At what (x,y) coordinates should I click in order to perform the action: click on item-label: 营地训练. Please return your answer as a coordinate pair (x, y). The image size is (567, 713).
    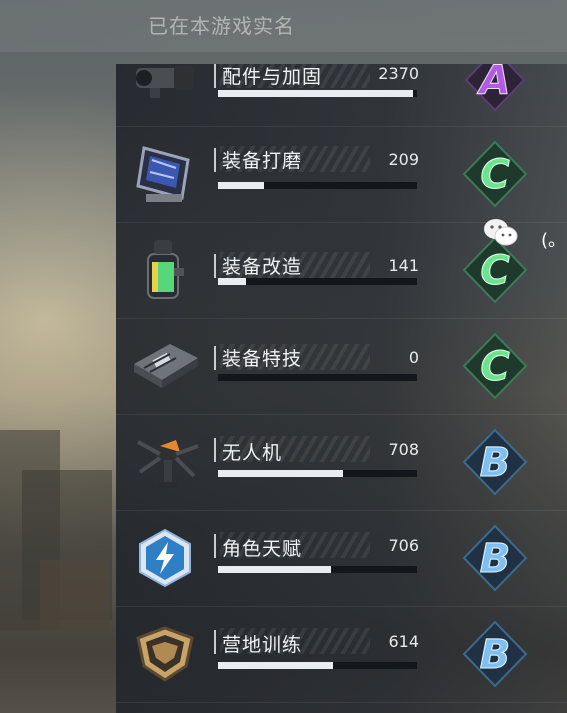
    Looking at the image, I should click on (262, 645).